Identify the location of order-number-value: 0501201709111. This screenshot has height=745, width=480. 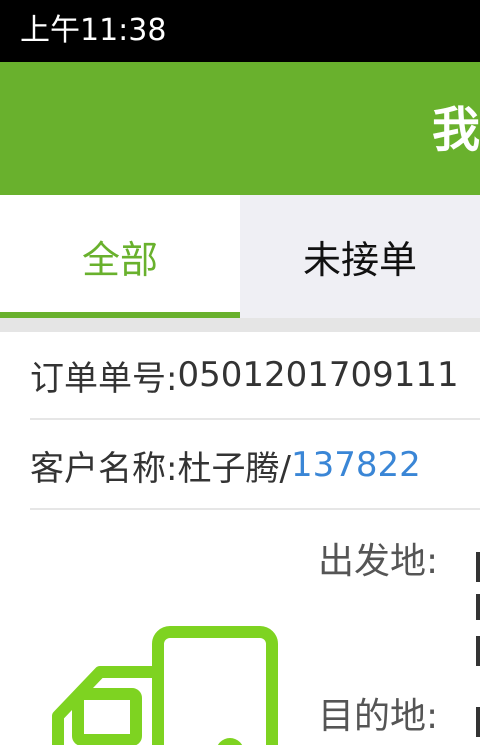
(318, 375).